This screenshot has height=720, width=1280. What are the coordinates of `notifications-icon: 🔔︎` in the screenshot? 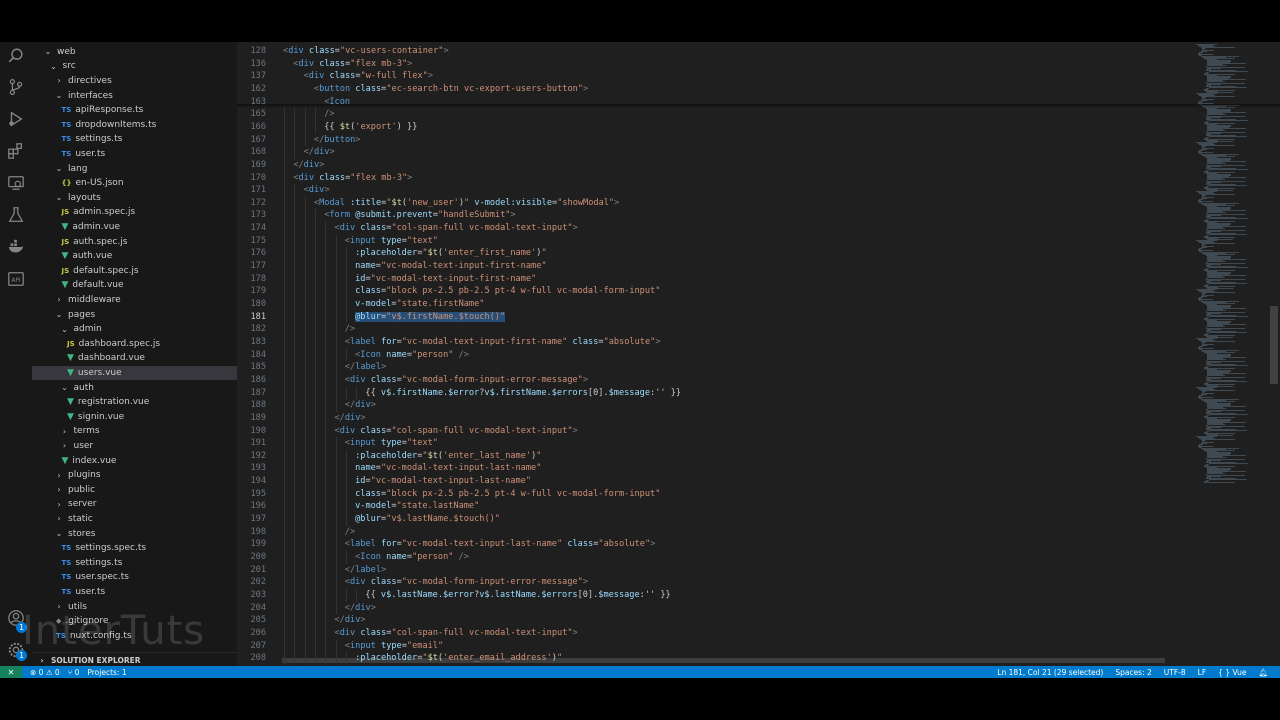 It's located at (1263, 672).